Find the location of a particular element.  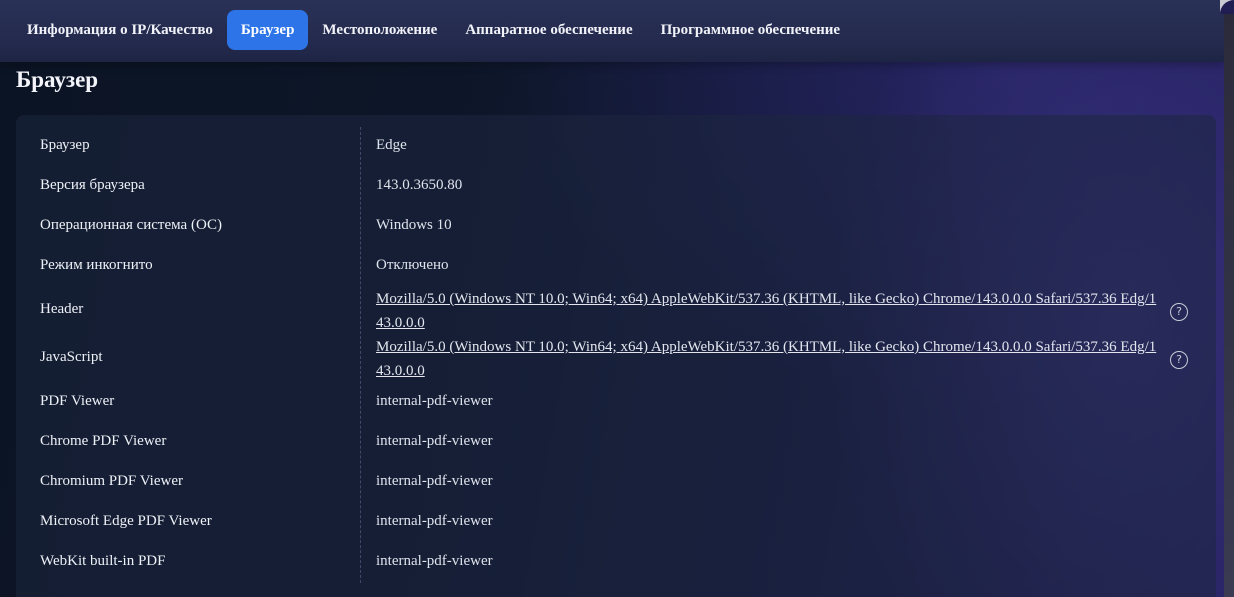

row-label: JavaScript is located at coordinates (71, 357).